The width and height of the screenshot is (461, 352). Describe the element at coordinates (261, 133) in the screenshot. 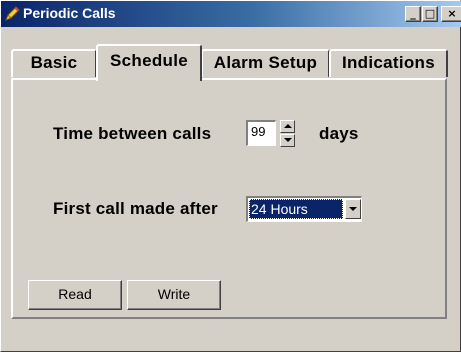

I see `time-between-calls-input: 99` at that location.